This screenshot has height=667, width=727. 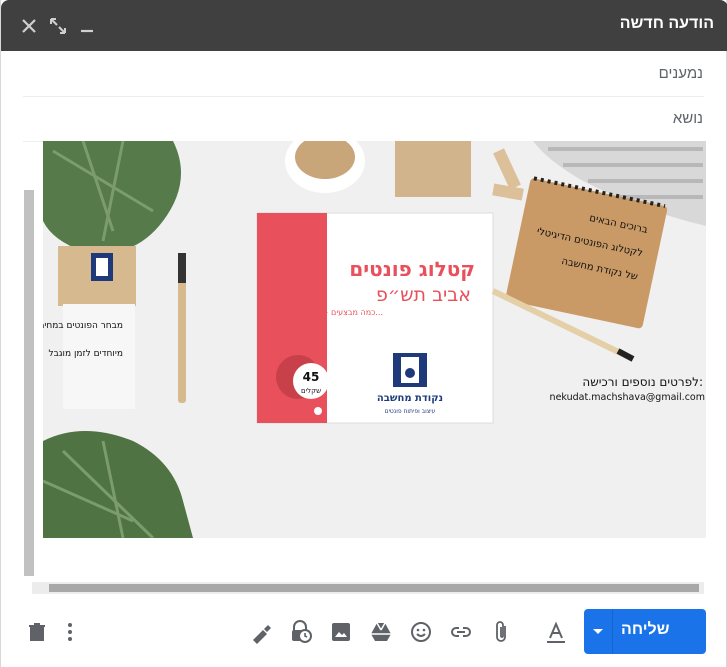 What do you see at coordinates (301, 632) in the screenshot?
I see `confidential-icon` at bounding box center [301, 632].